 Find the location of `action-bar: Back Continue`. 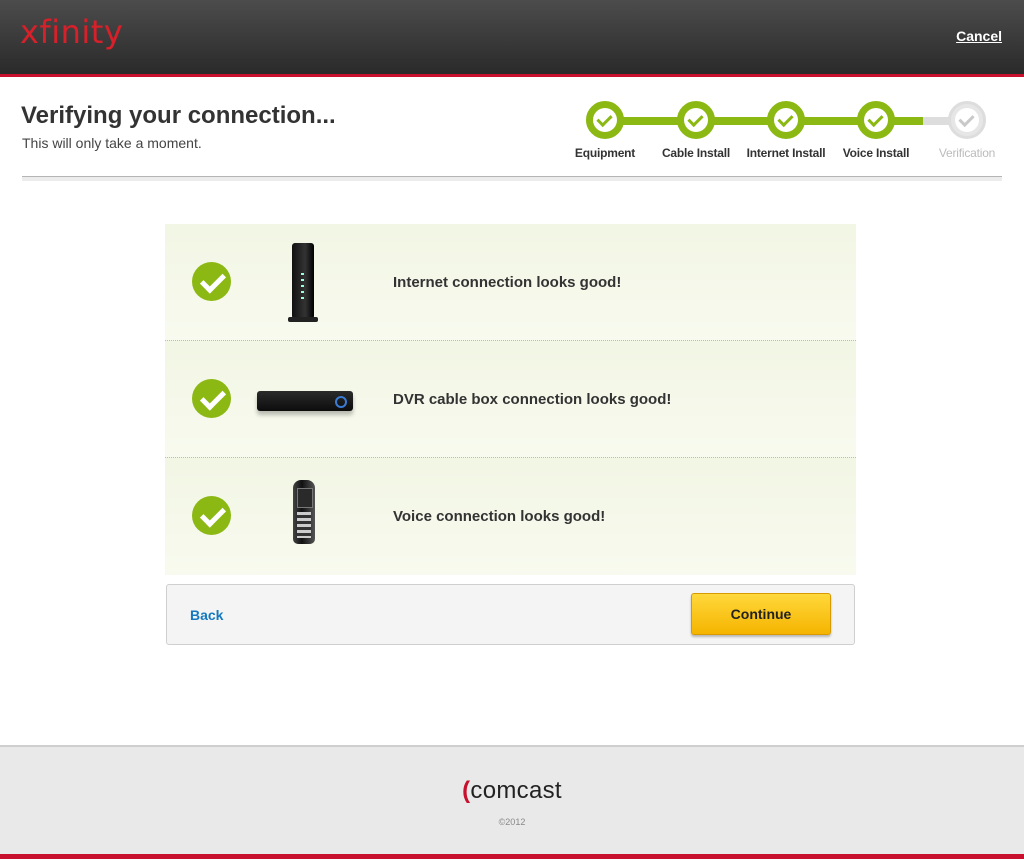

action-bar: Back Continue is located at coordinates (510, 614).